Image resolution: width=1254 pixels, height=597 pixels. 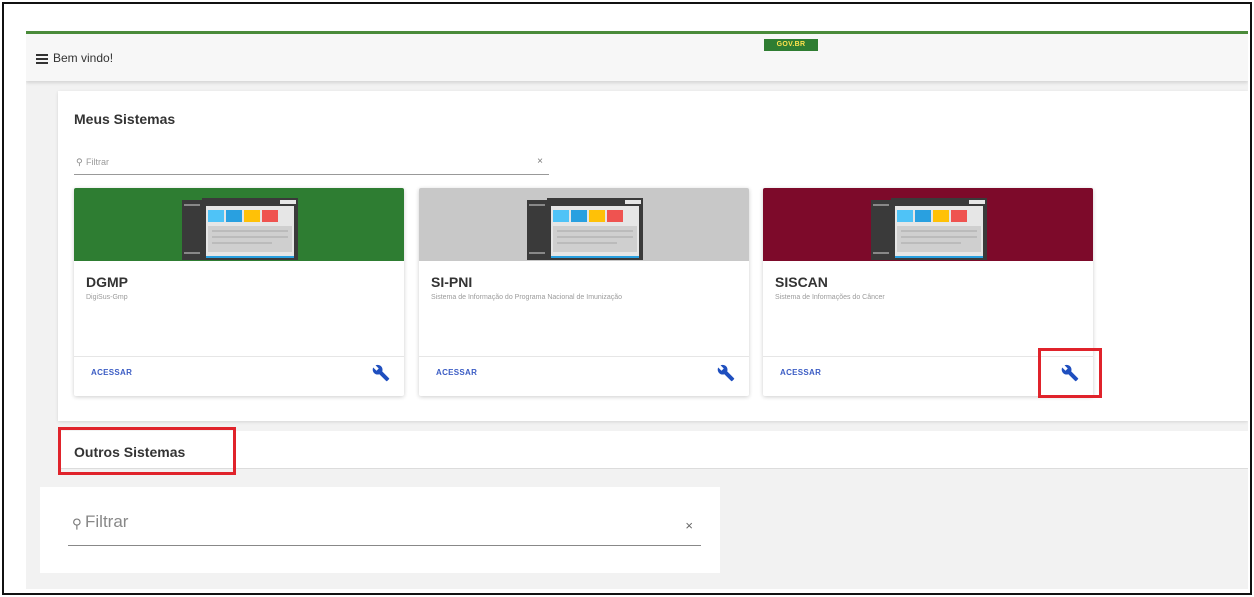 I want to click on card-title: SISCAN, so click(x=801, y=282).